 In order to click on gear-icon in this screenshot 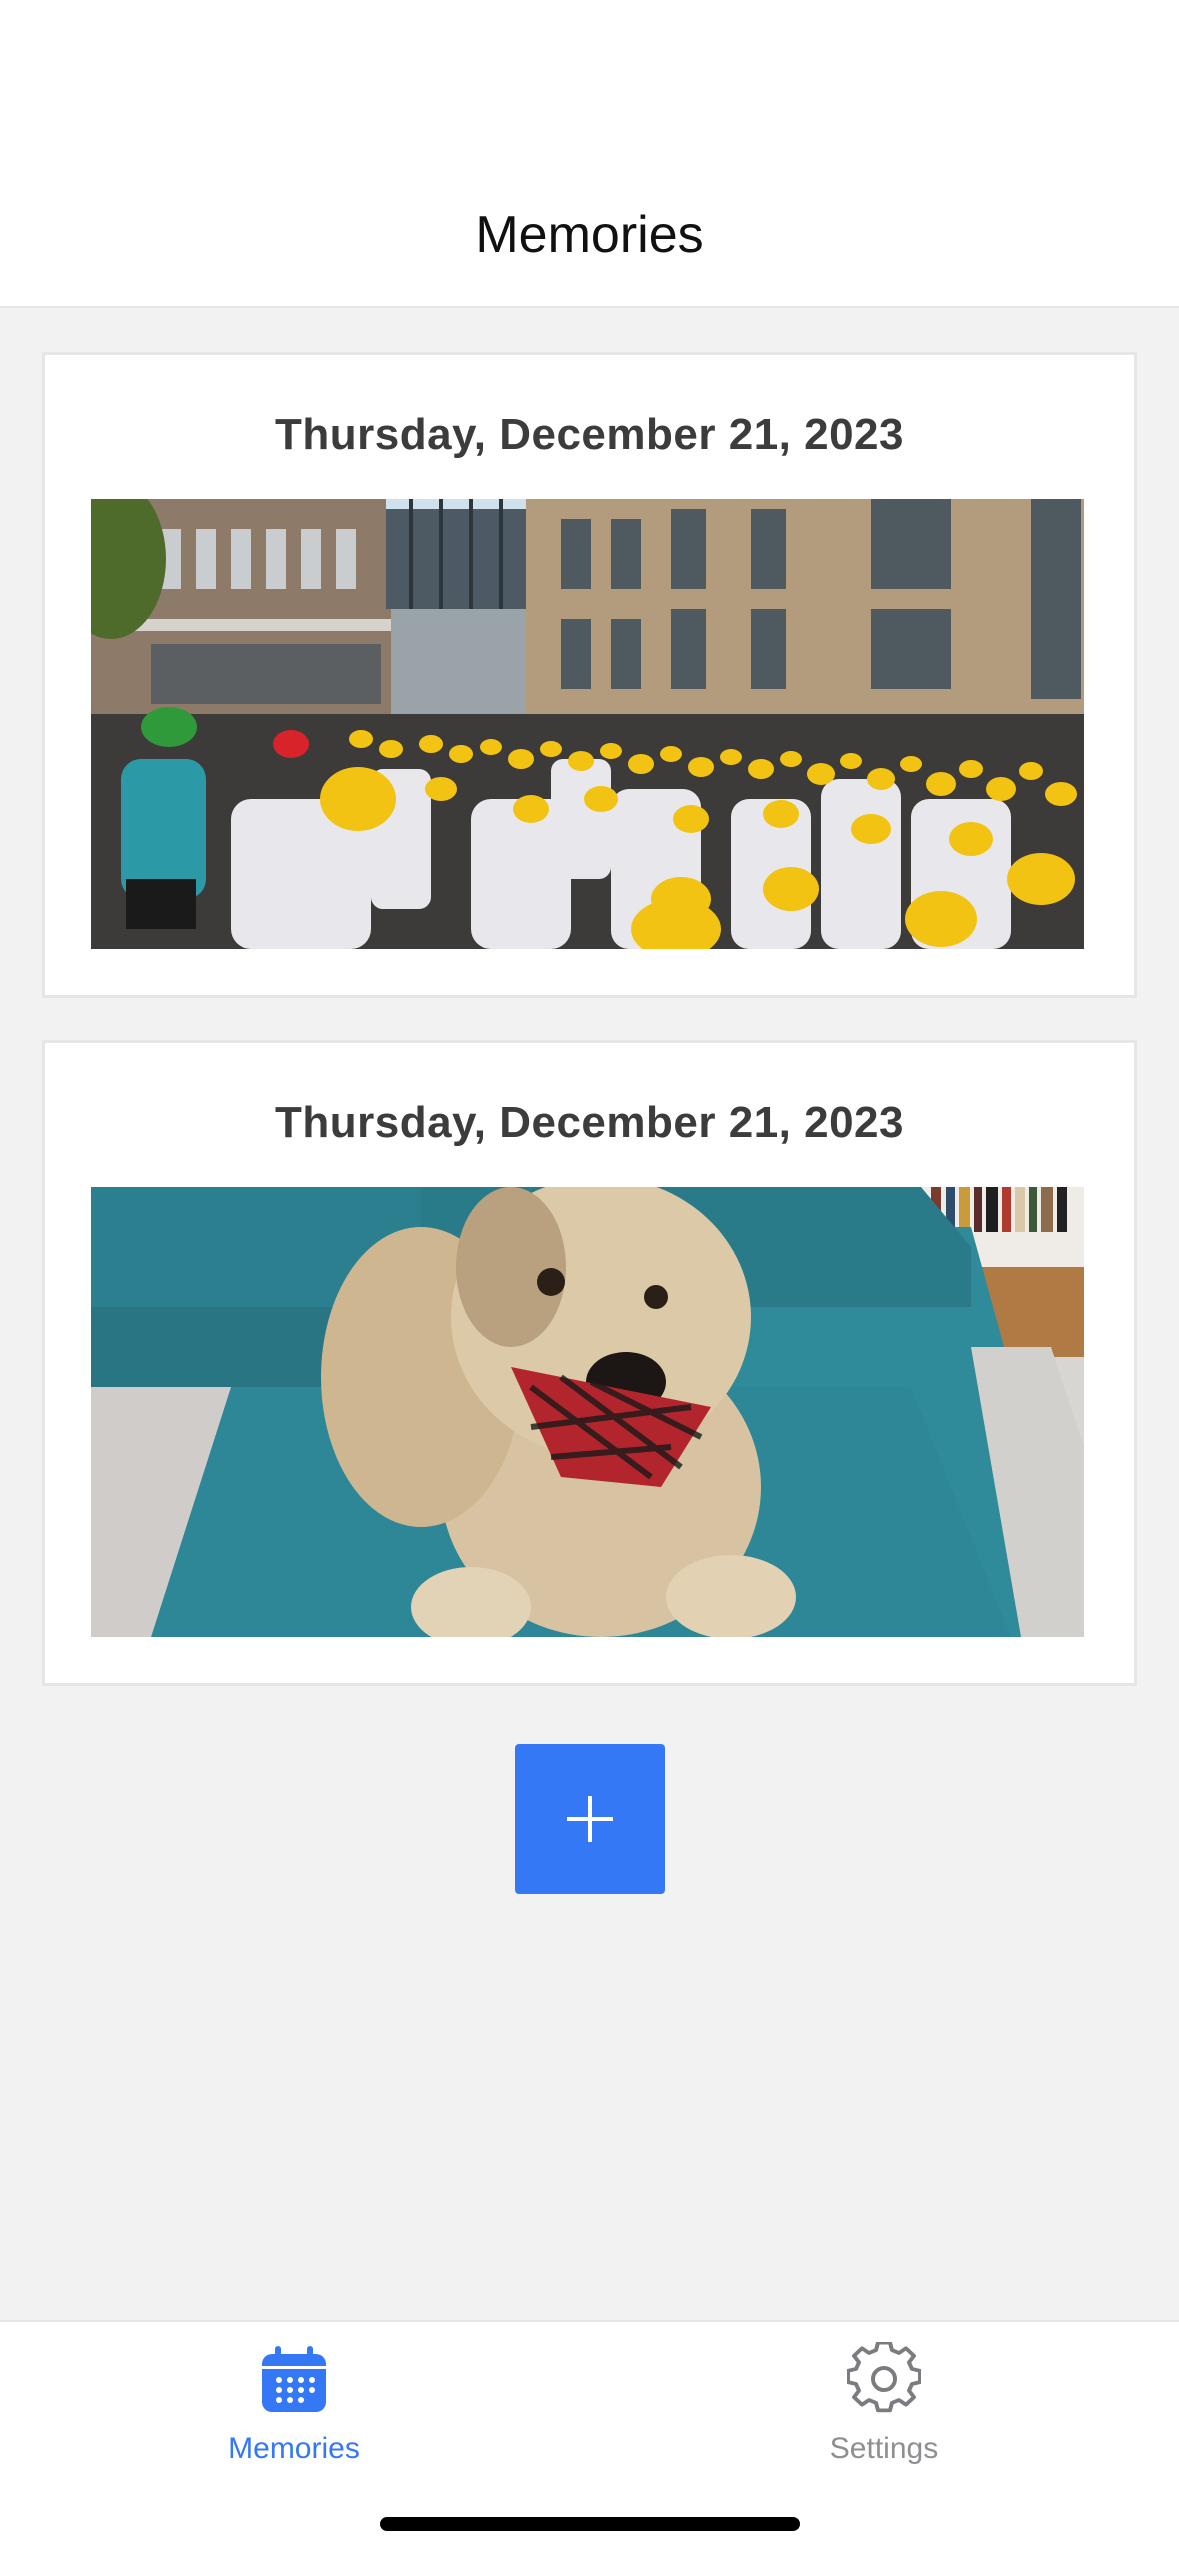, I will do `click(884, 2377)`.